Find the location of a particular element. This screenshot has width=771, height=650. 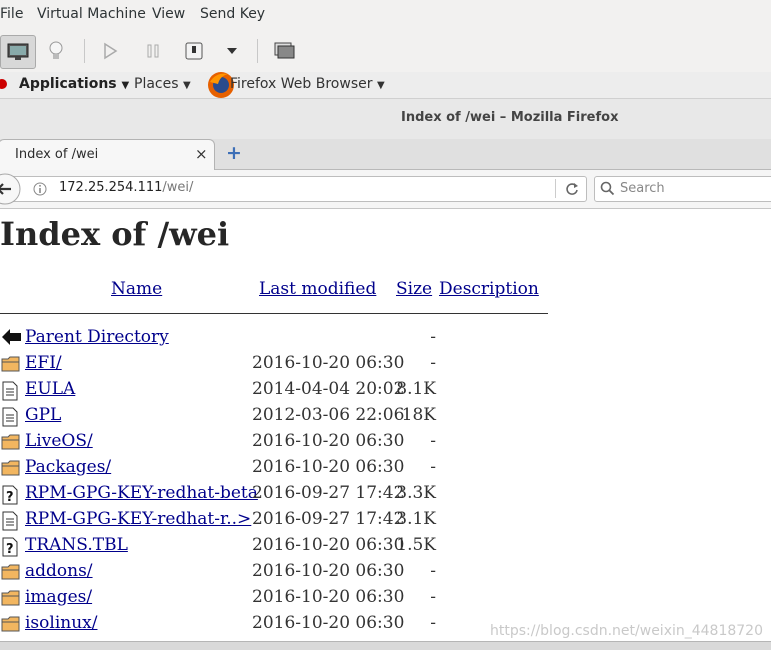

file-size: 1.5K is located at coordinates (416, 545).